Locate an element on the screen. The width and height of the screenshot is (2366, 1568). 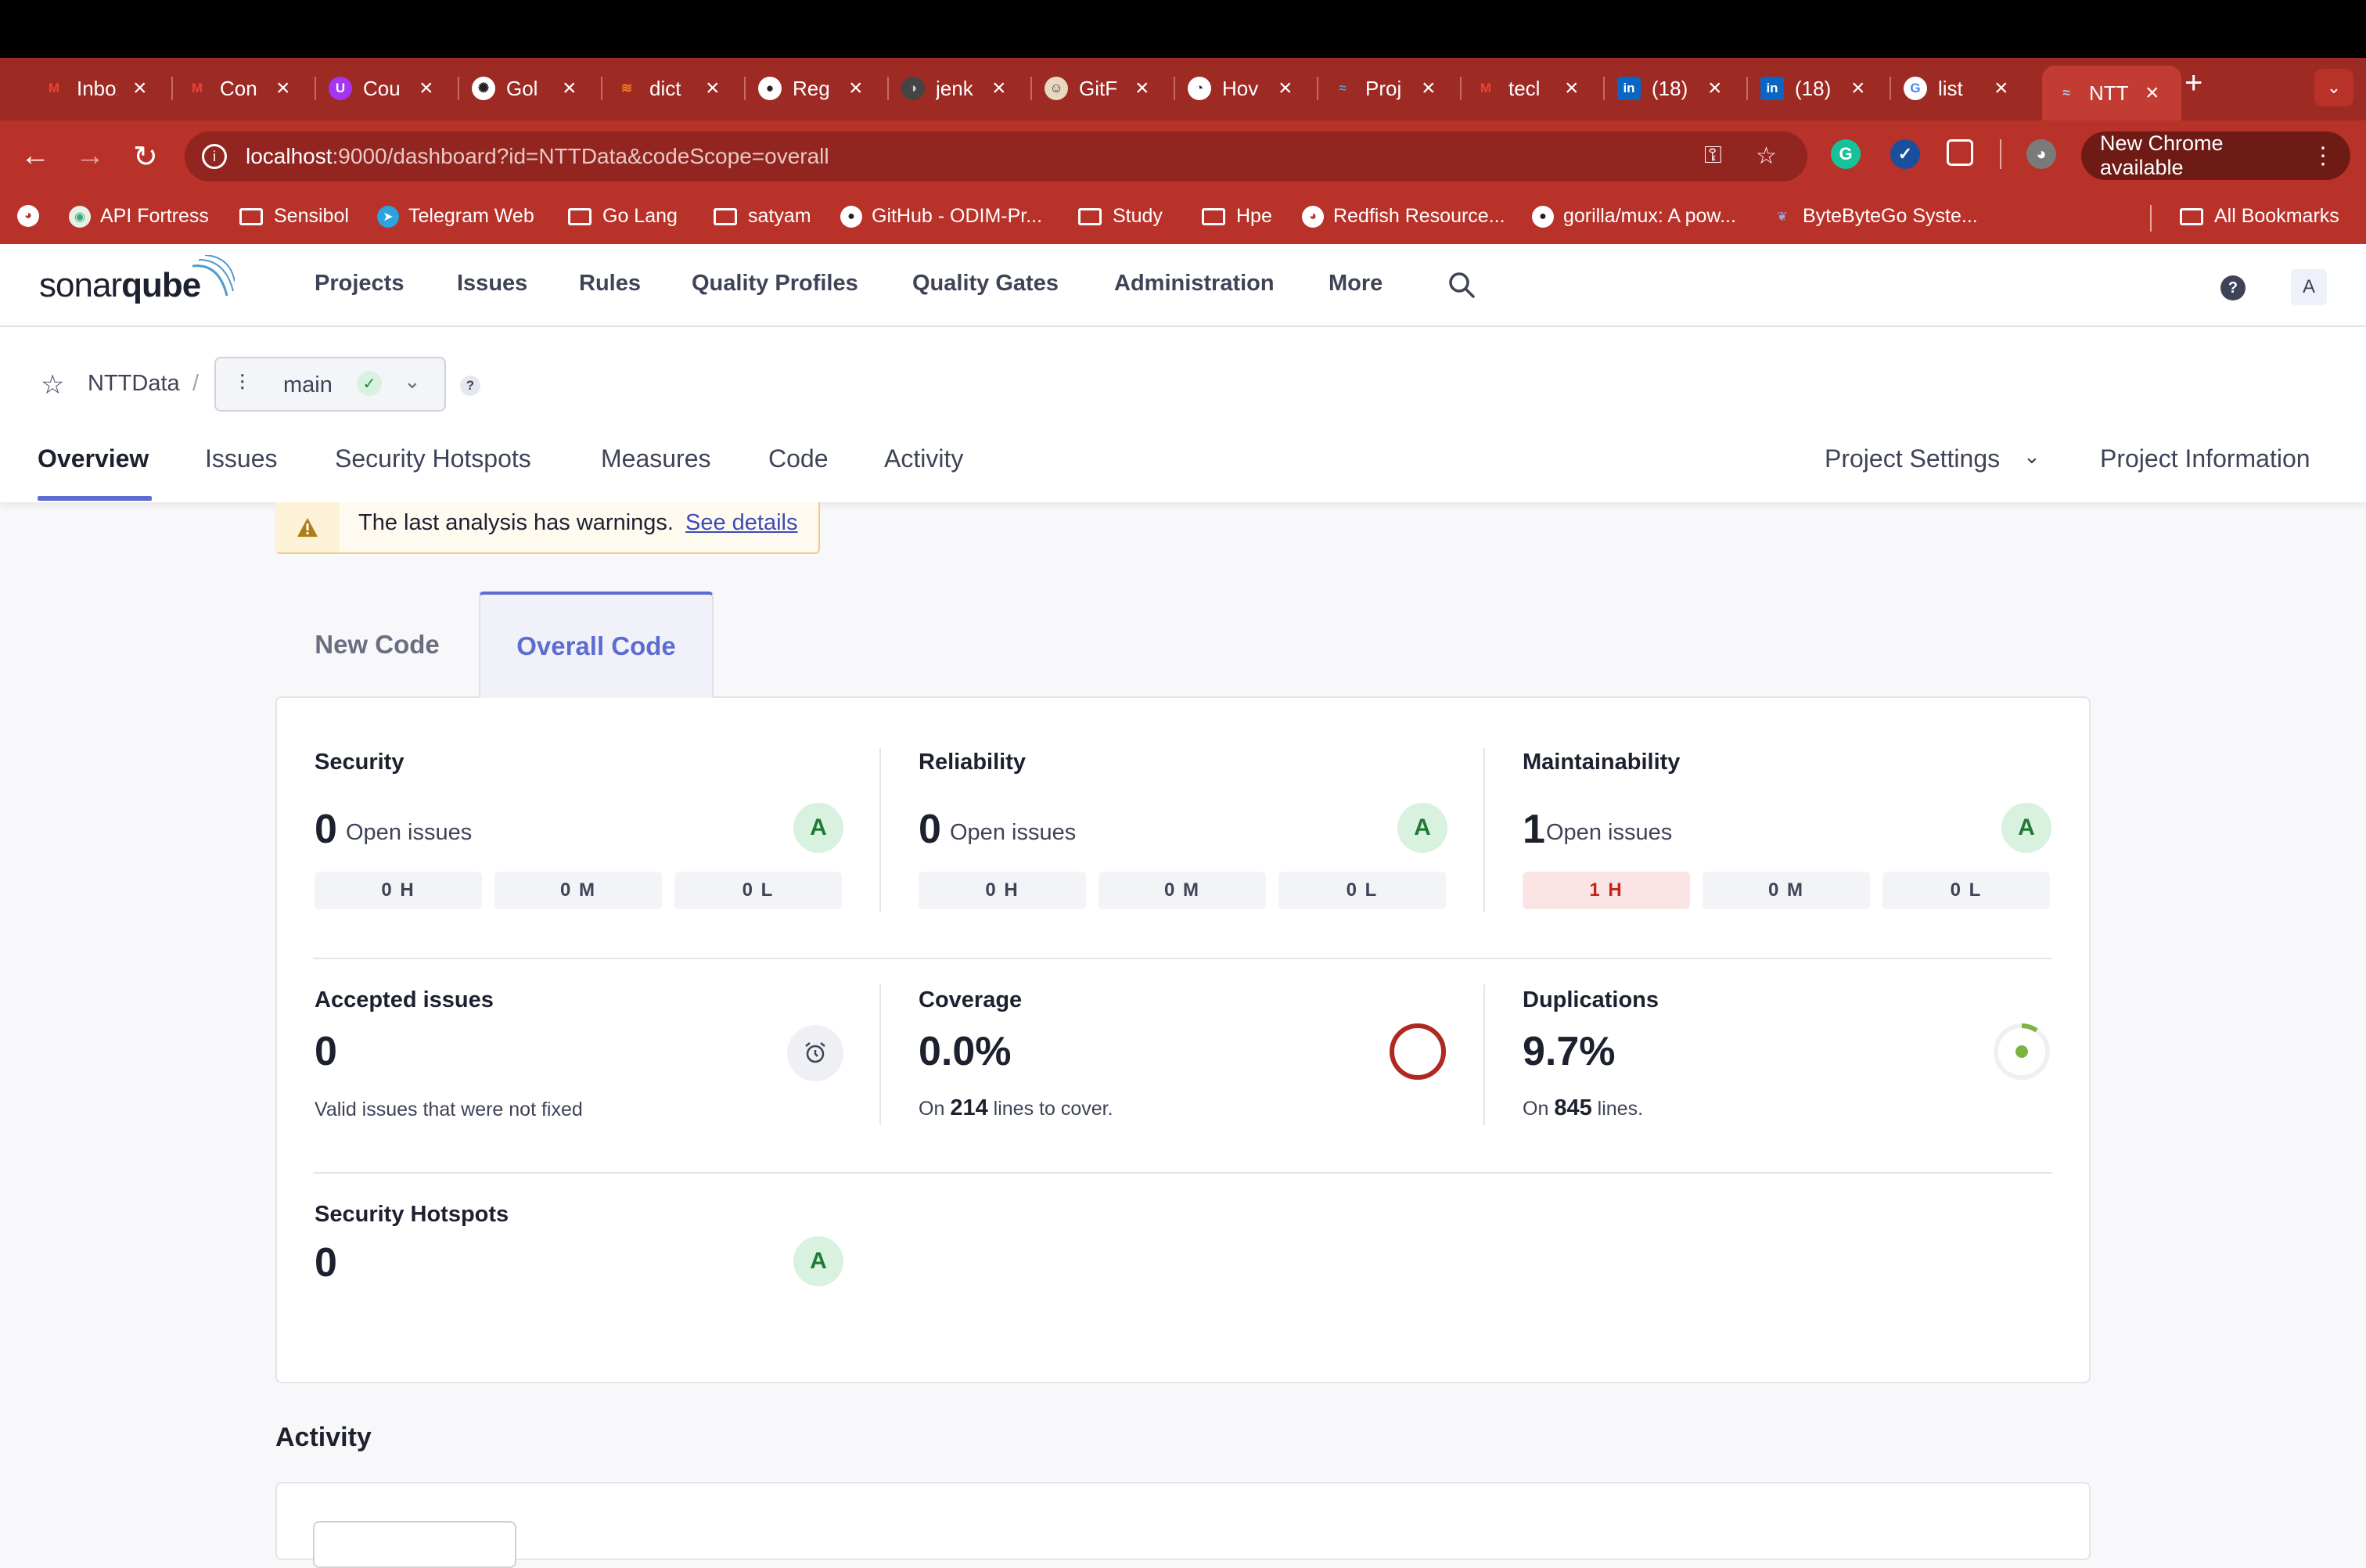
bookmark-folder: Go Lang is located at coordinates (623, 217).